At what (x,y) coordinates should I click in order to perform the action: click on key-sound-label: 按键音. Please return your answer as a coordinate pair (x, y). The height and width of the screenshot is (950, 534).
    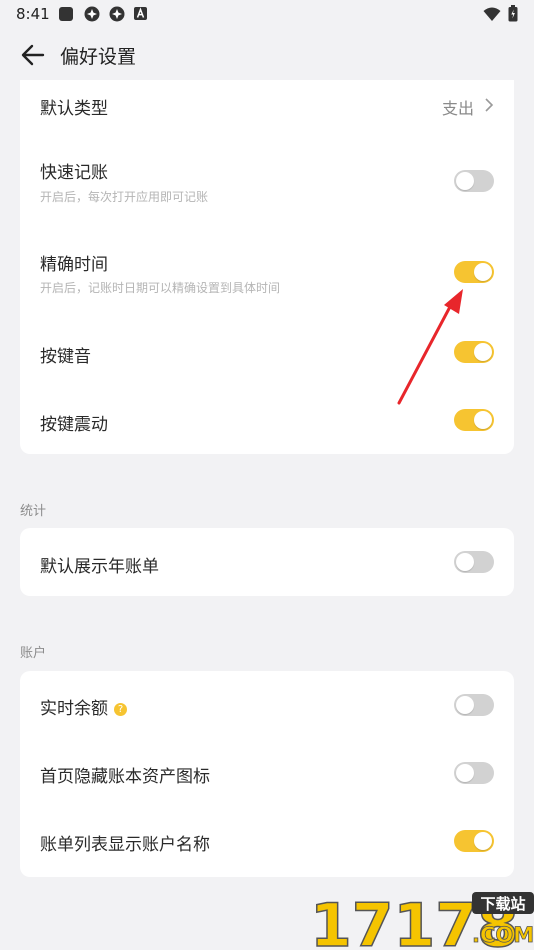
    Looking at the image, I should click on (65, 357).